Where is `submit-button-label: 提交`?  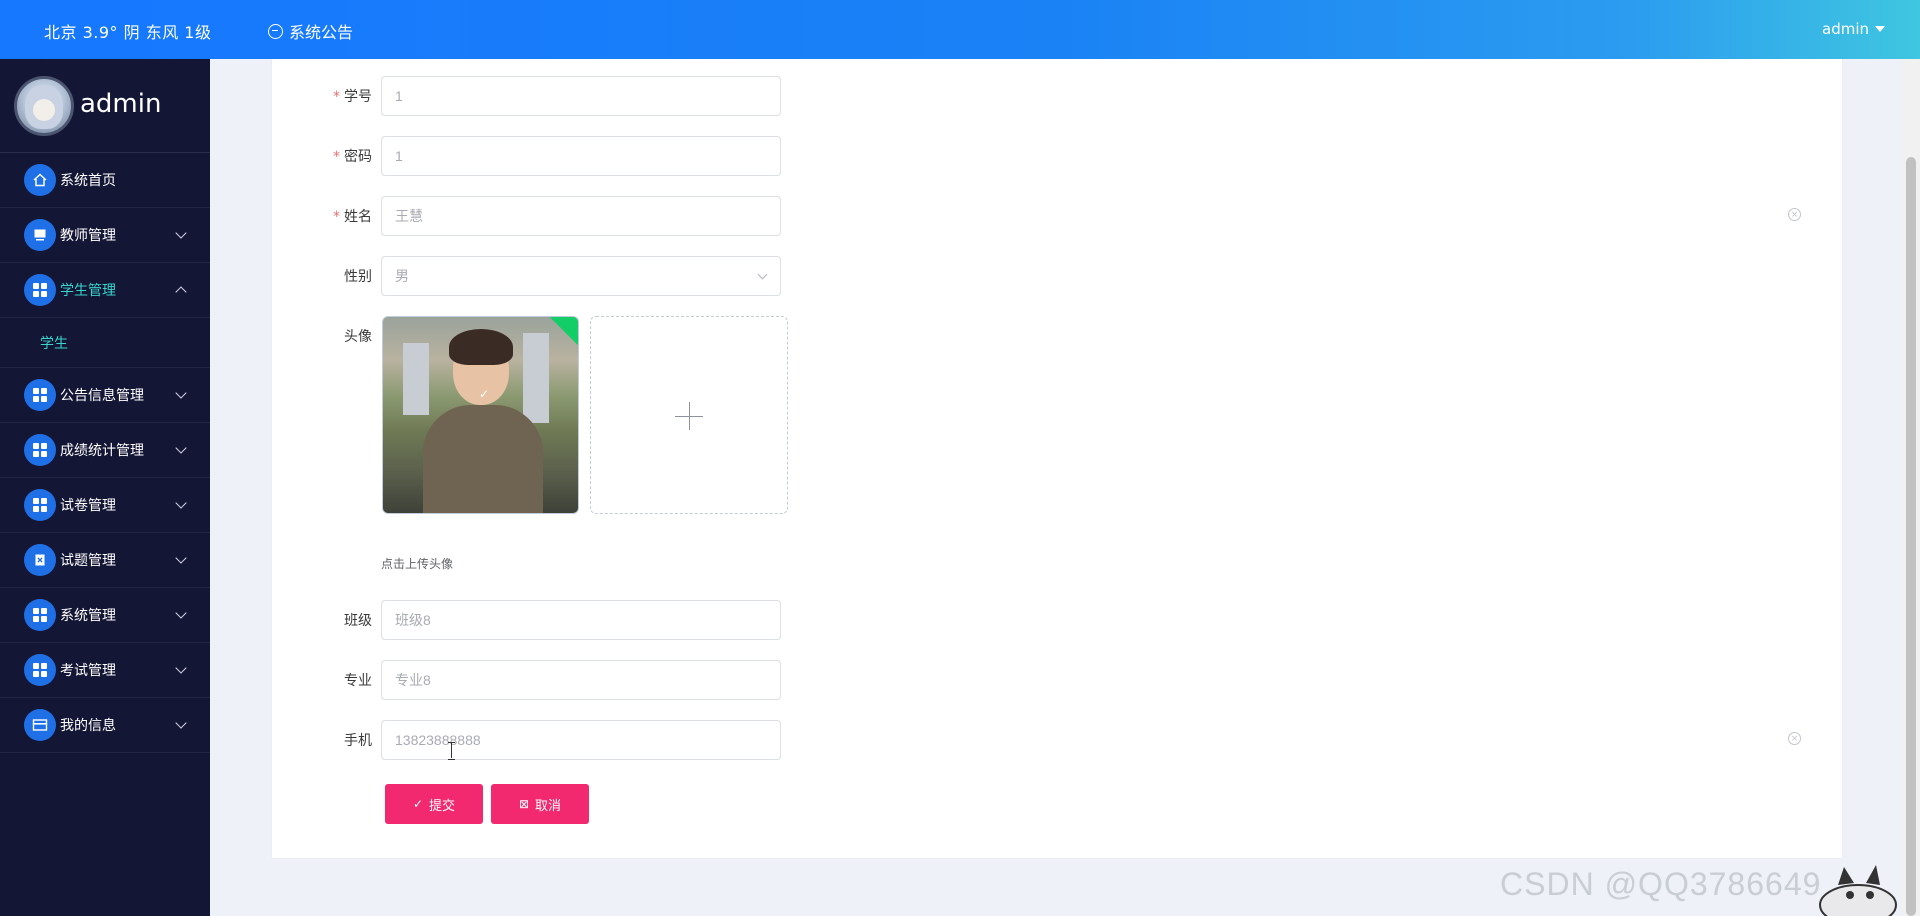
submit-button-label: 提交 is located at coordinates (442, 805).